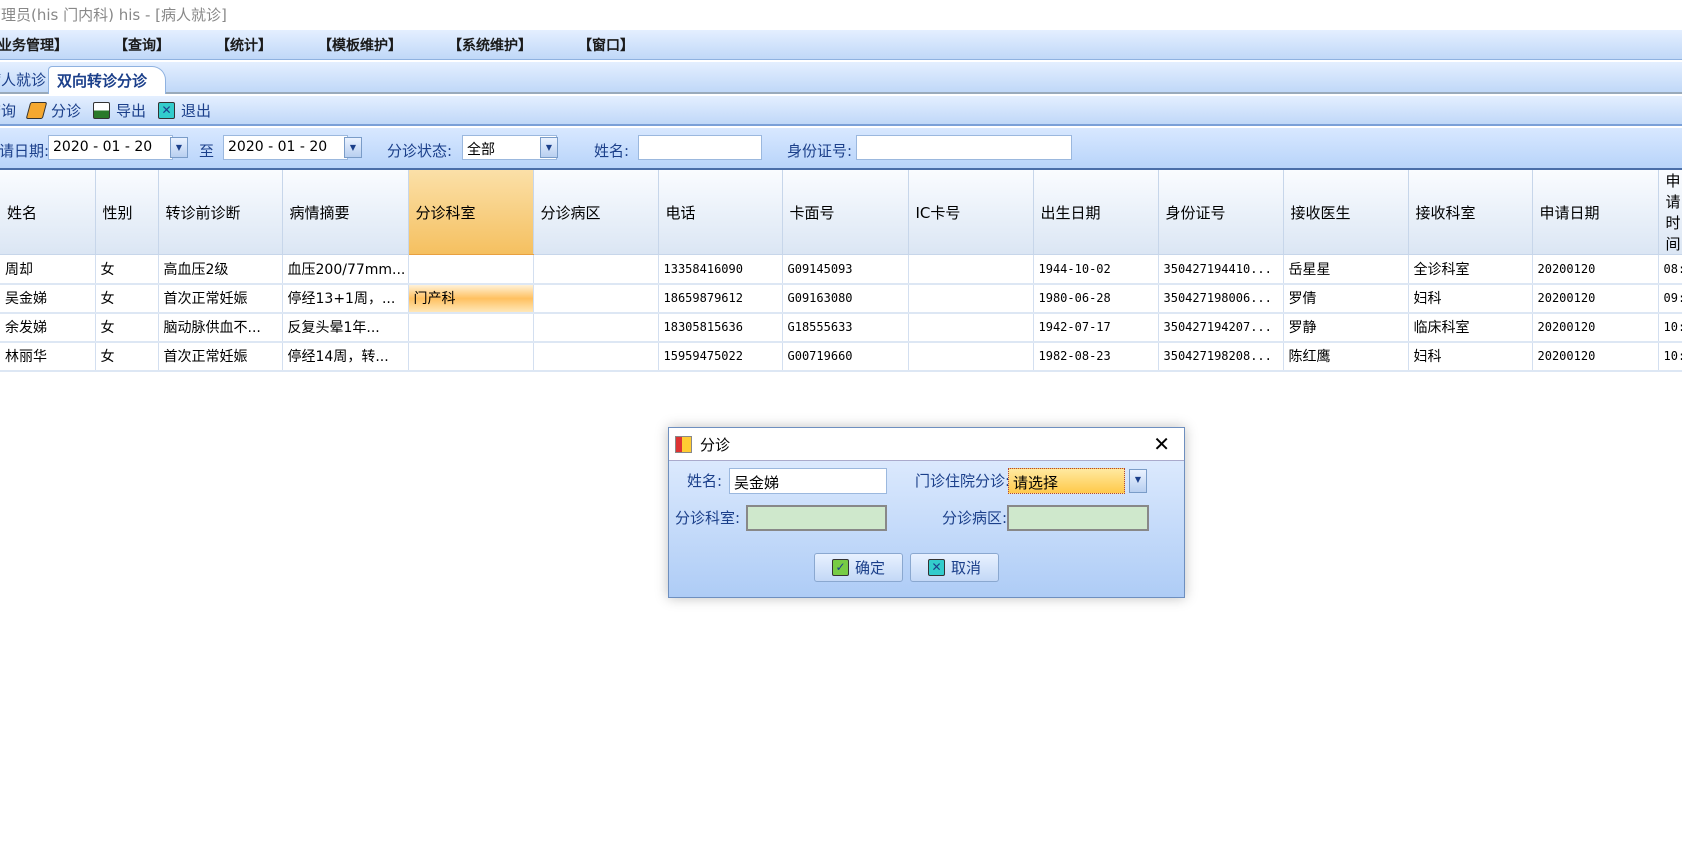 The height and width of the screenshot is (856, 1682). I want to click on cancel-button: ✕ 取消, so click(954, 567).